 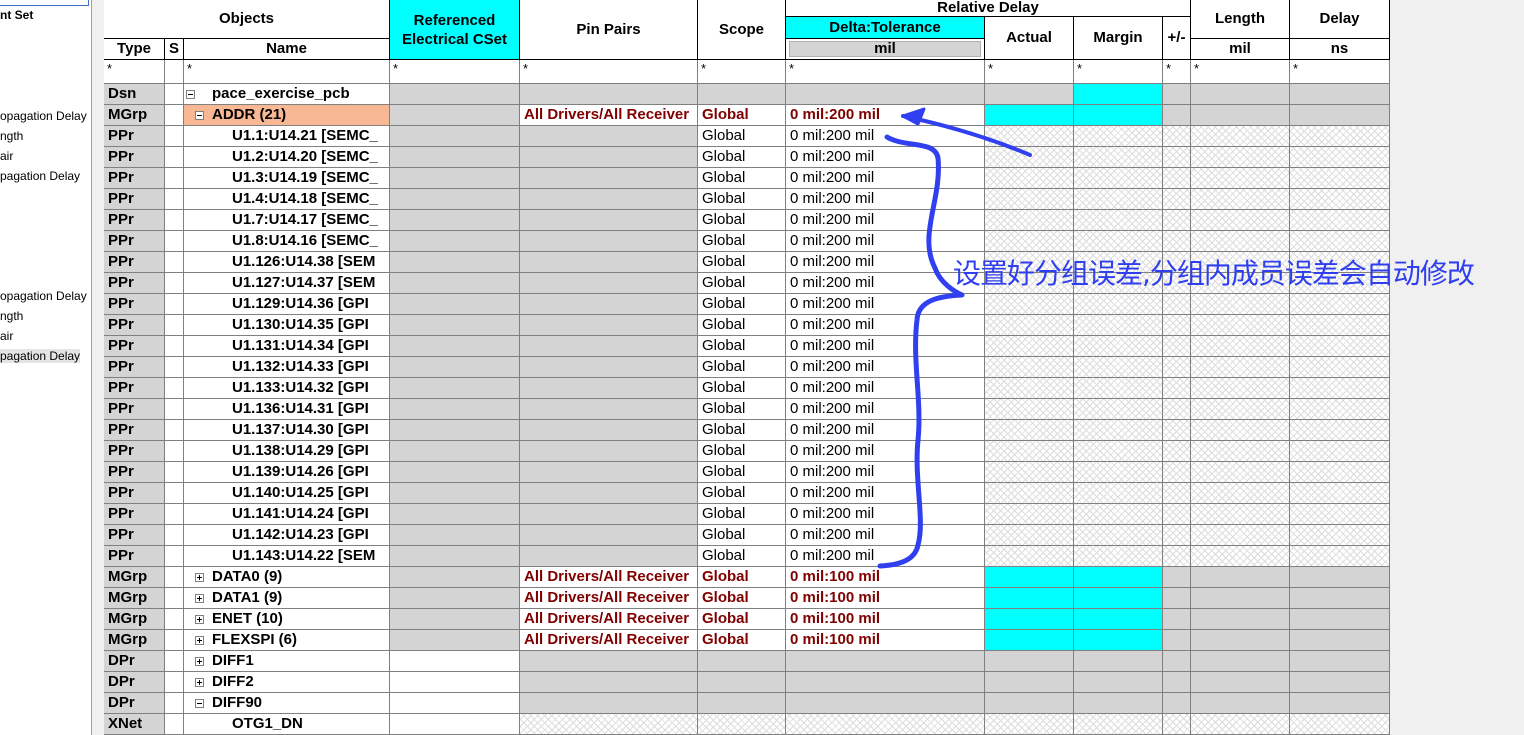 What do you see at coordinates (1340, 19) in the screenshot?
I see `header-delay: Delay` at bounding box center [1340, 19].